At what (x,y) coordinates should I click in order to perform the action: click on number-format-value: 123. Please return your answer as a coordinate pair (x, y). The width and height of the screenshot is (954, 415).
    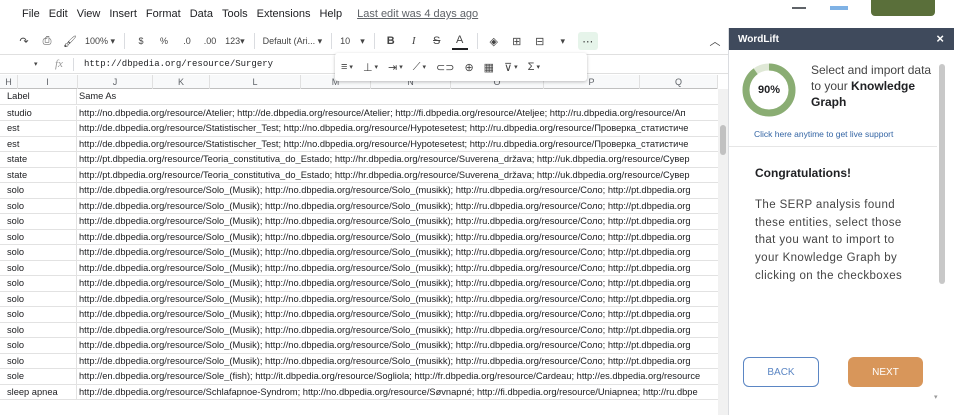
    Looking at the image, I should click on (233, 41).